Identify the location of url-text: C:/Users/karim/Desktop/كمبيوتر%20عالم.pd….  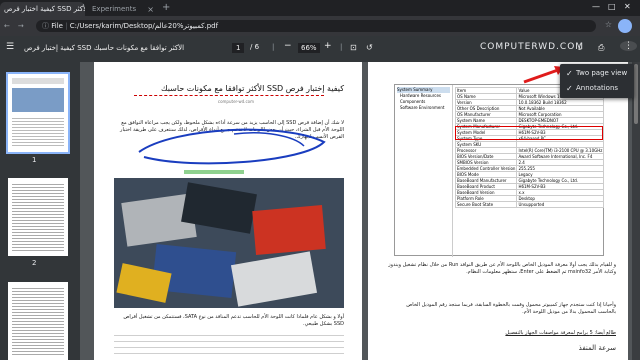
(144, 26).